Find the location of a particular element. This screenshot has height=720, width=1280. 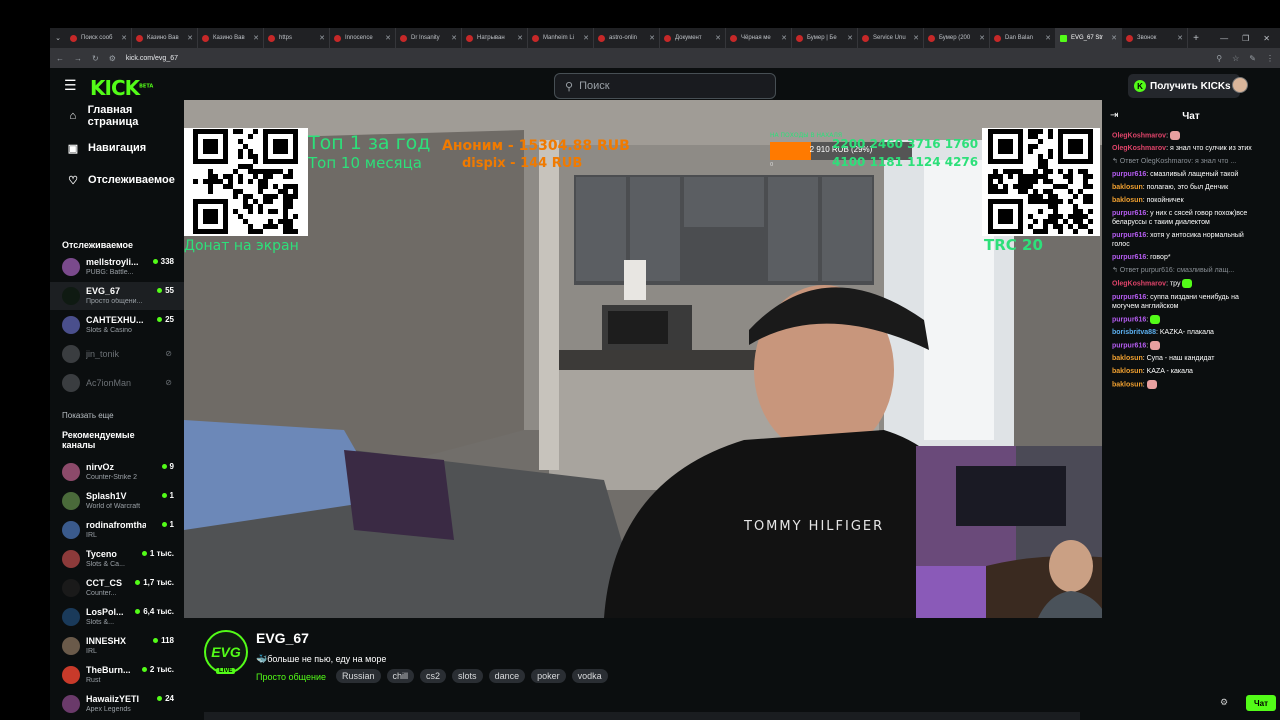

maximize-icon: ❐ is located at coordinates (1245, 38).